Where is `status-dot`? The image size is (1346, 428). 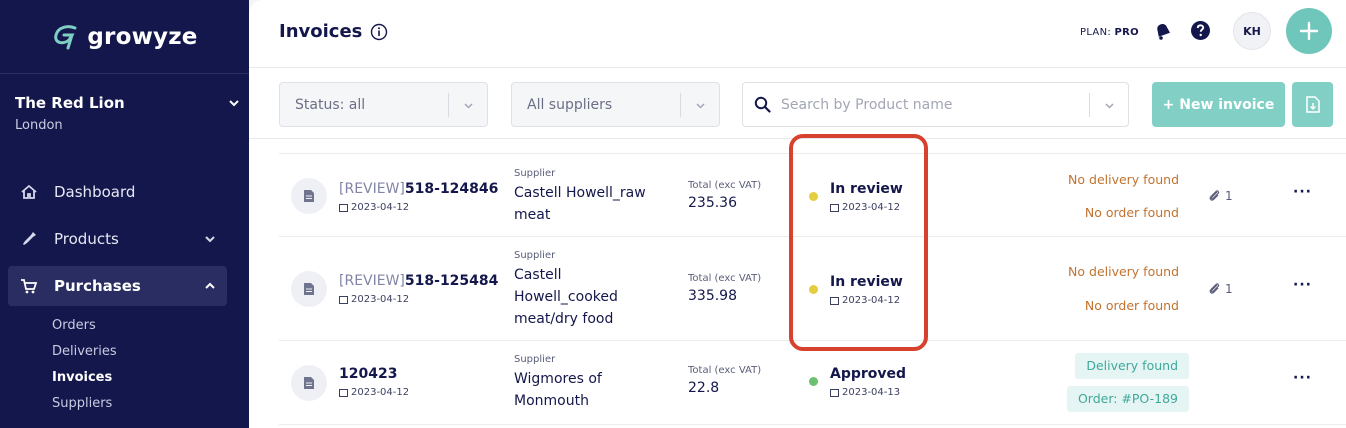
status-dot is located at coordinates (813, 381).